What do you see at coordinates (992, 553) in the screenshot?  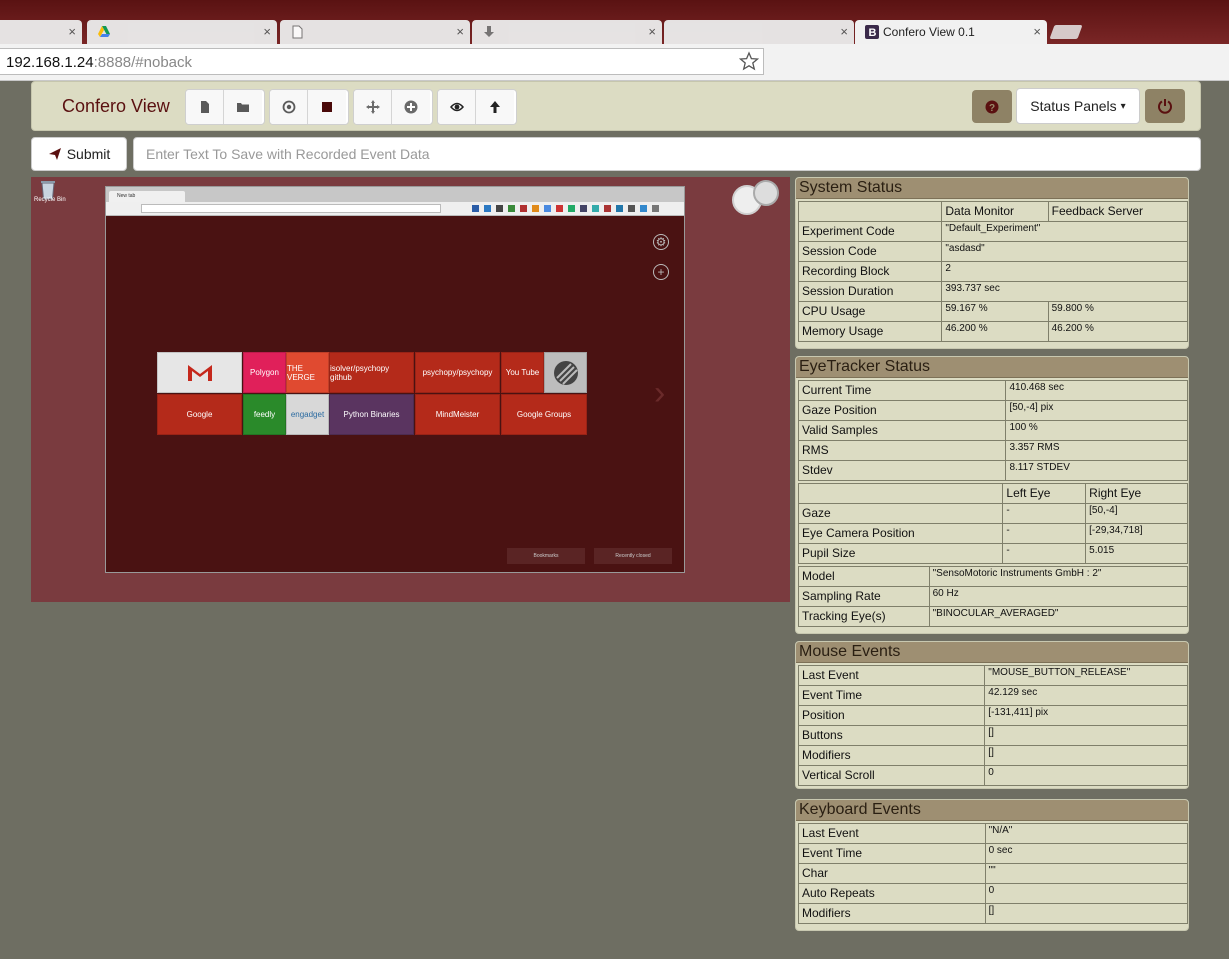 I see `table-row: Pupil Size -5.015` at bounding box center [992, 553].